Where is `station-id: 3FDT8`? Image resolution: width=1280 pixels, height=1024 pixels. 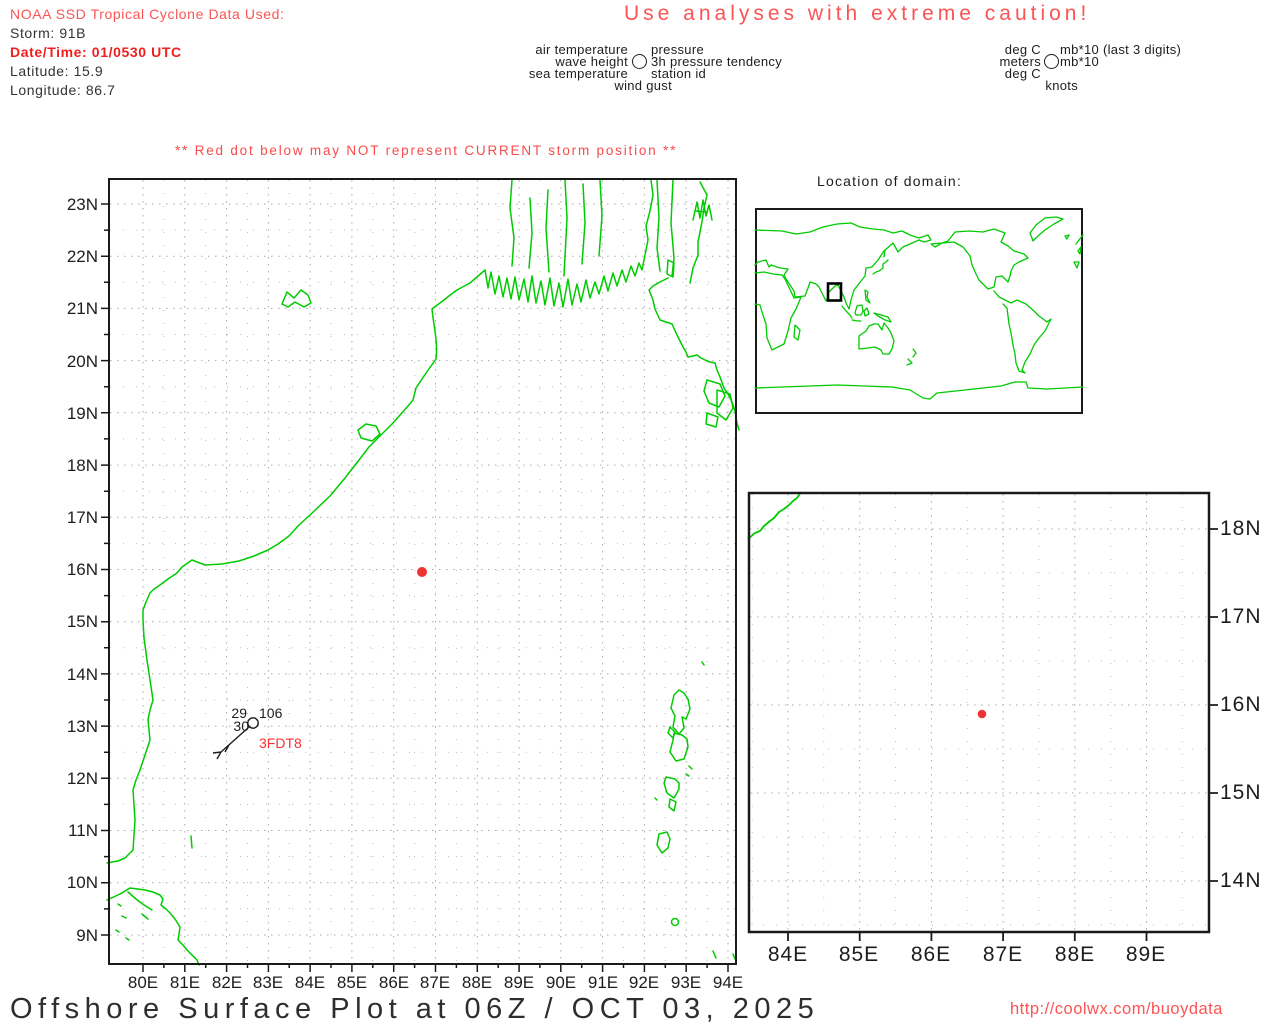 station-id: 3FDT8 is located at coordinates (280, 743).